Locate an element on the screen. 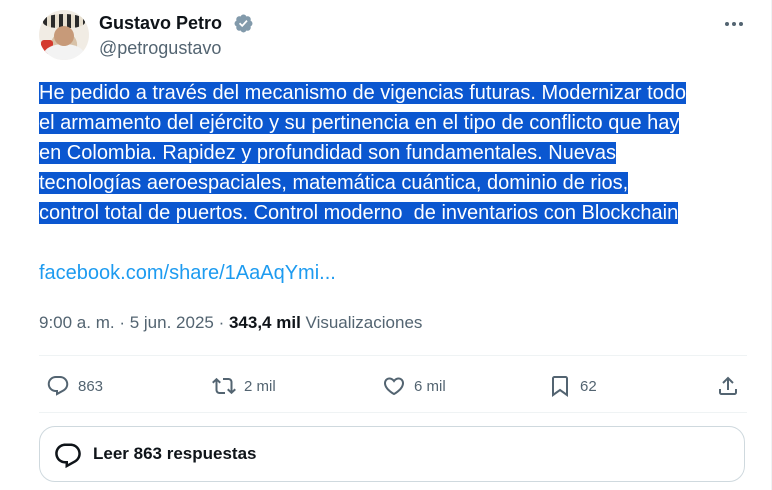 The image size is (772, 490). repost-count: 2 mil is located at coordinates (260, 386).